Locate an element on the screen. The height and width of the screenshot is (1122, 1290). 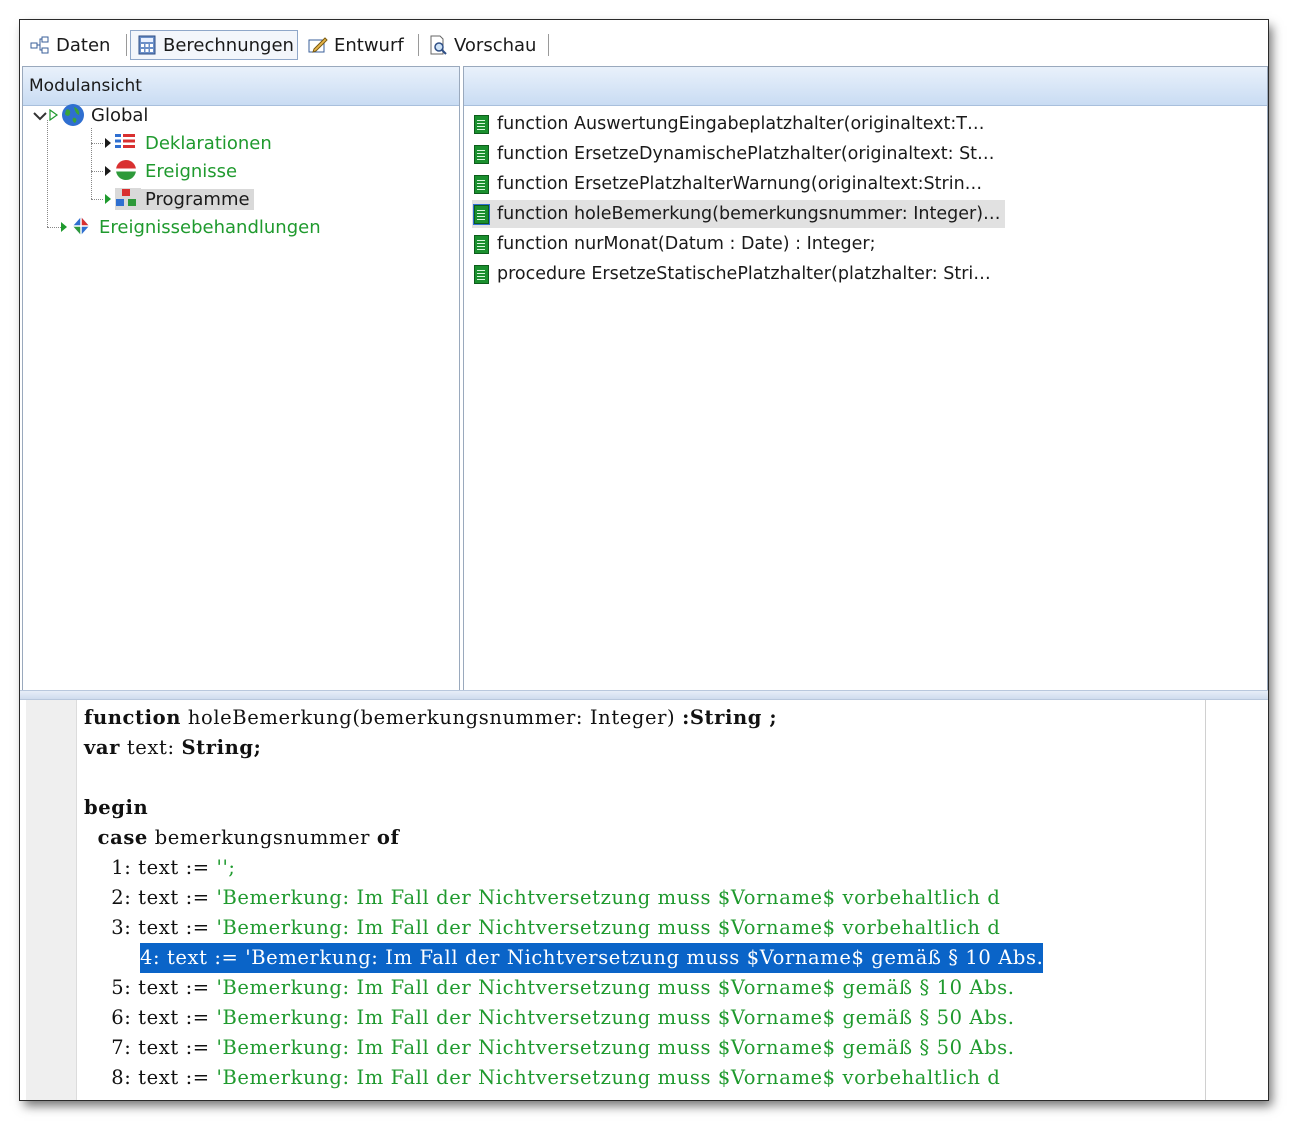
pane-splitter is located at coordinates (644, 695).